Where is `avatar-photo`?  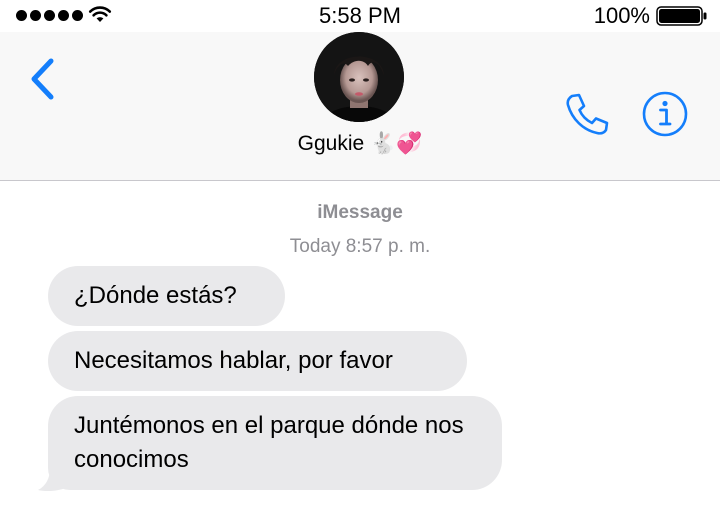 avatar-photo is located at coordinates (359, 77).